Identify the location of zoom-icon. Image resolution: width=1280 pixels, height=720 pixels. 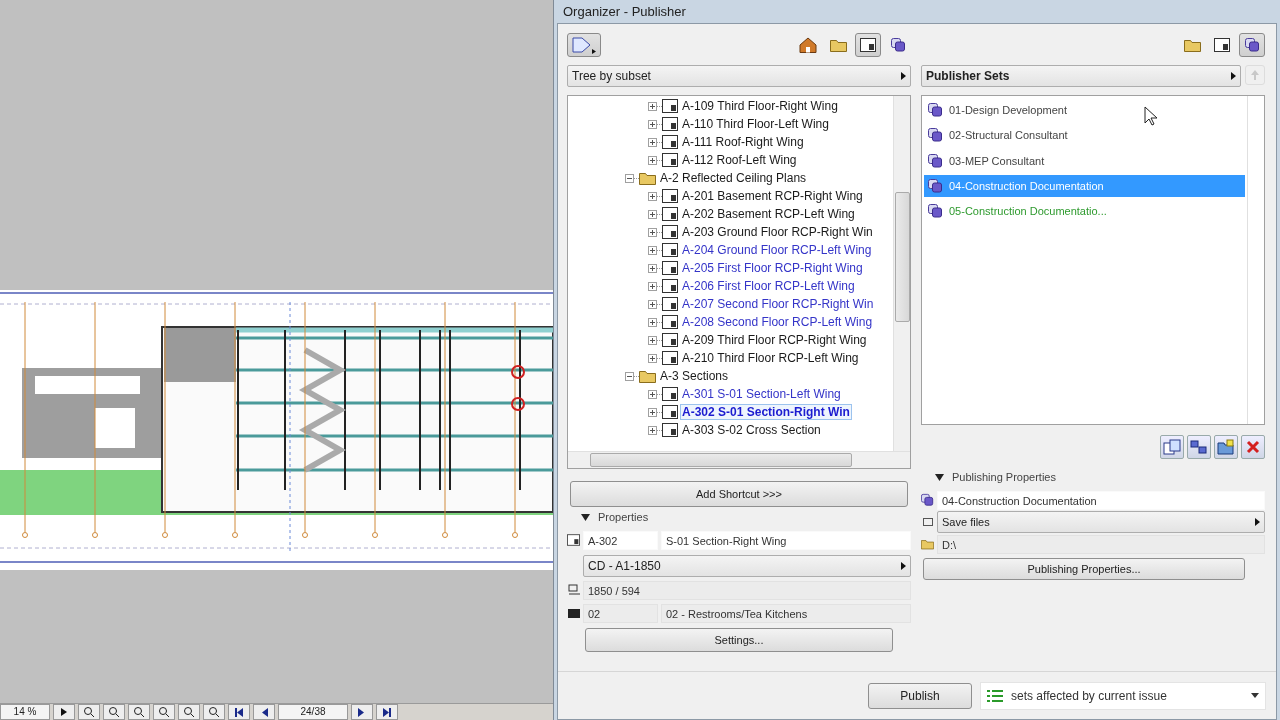
(89, 712).